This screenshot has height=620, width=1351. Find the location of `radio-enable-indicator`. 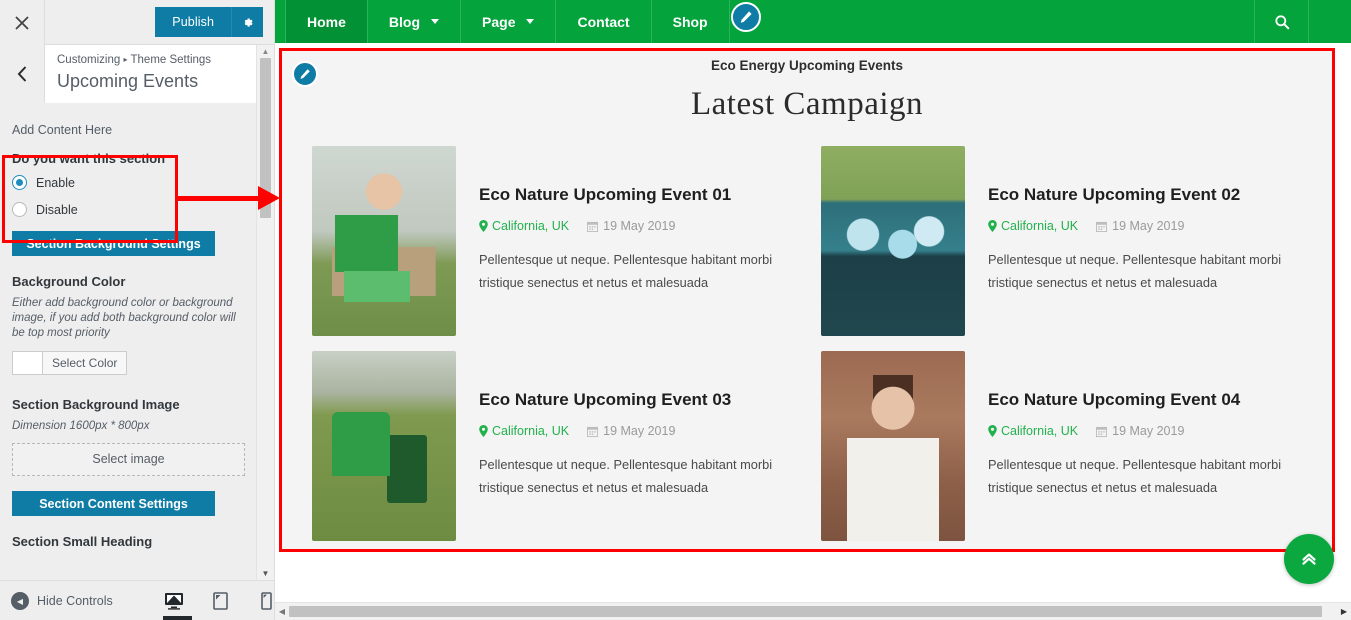

radio-enable-indicator is located at coordinates (19, 182).